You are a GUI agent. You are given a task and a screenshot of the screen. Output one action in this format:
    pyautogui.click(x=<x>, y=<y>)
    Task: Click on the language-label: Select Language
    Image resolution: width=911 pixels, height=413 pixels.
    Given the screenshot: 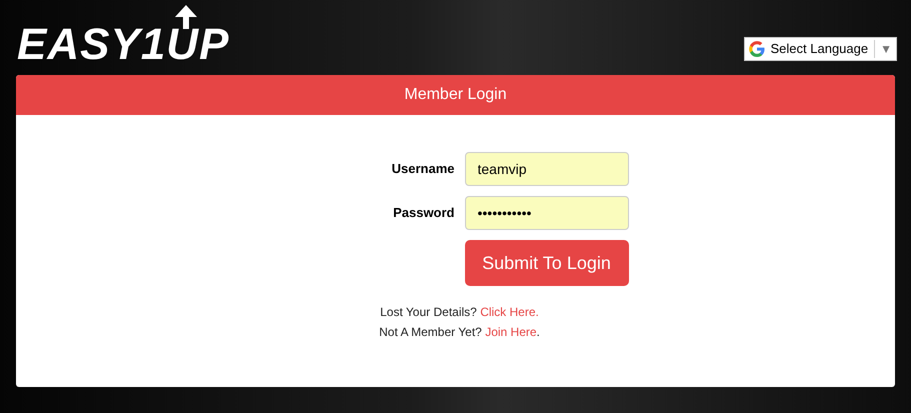 What is the action you would take?
    pyautogui.click(x=819, y=49)
    